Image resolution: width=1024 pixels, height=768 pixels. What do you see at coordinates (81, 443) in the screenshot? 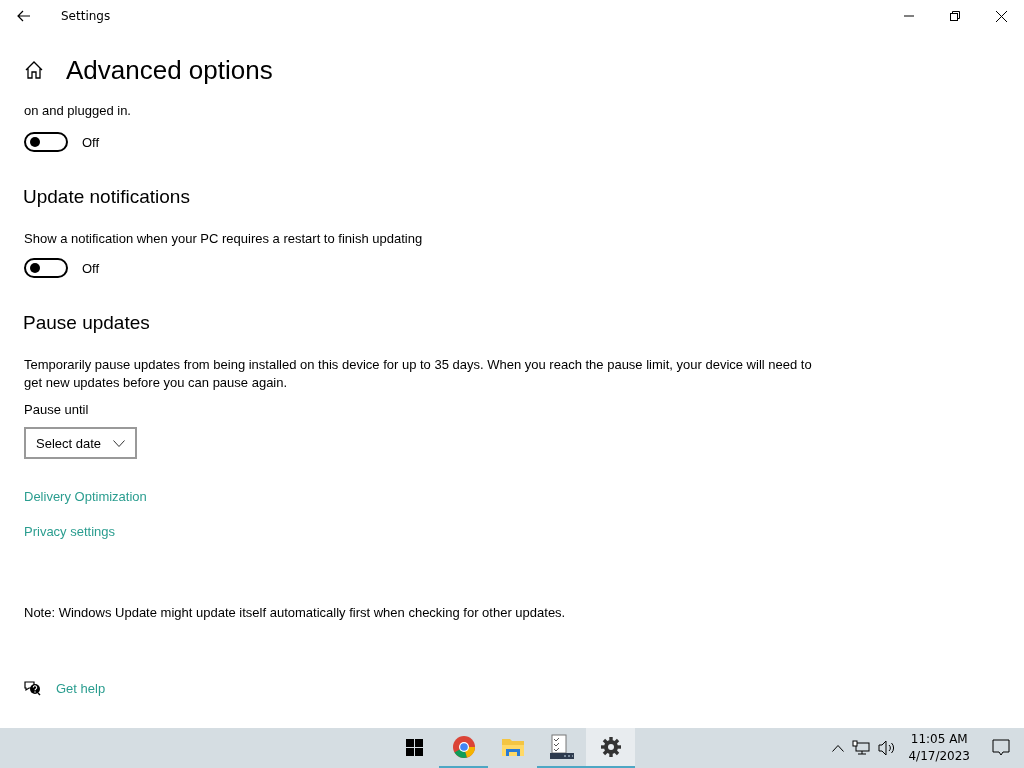
I see `date-dropdown: Select date` at bounding box center [81, 443].